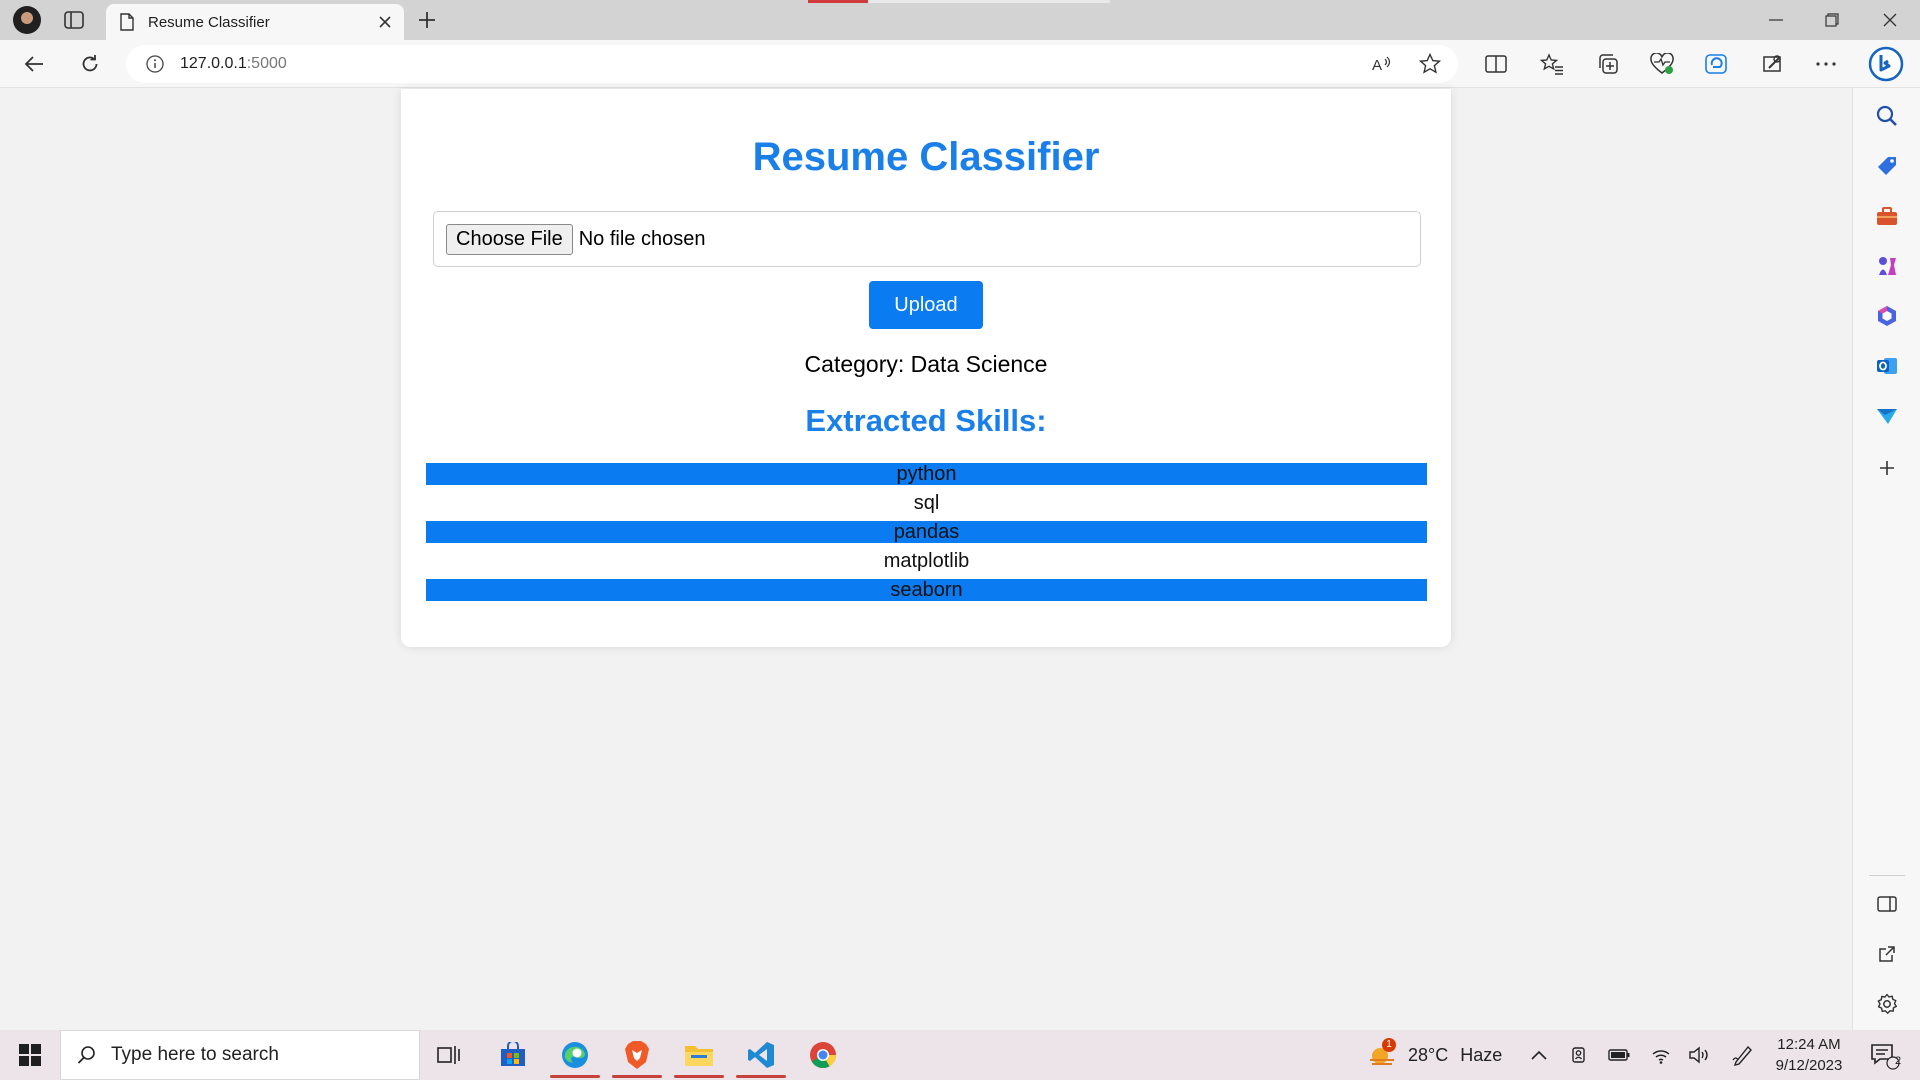 The height and width of the screenshot is (1080, 1920). Describe the element at coordinates (127, 22) in the screenshot. I see `page-file-icon` at that location.